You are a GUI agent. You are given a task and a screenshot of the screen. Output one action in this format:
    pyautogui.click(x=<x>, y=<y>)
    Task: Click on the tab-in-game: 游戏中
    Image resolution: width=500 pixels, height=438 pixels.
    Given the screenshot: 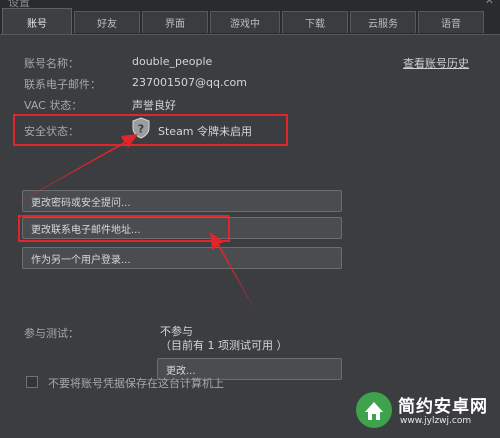 What is the action you would take?
    pyautogui.click(x=245, y=22)
    